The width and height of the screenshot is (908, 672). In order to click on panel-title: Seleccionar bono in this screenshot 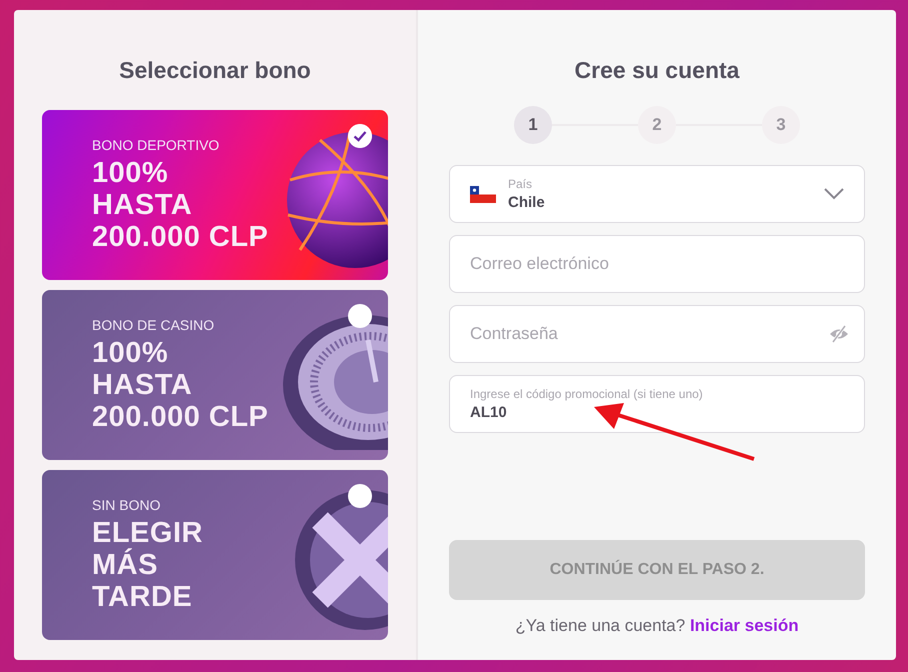, I will do `click(215, 70)`.